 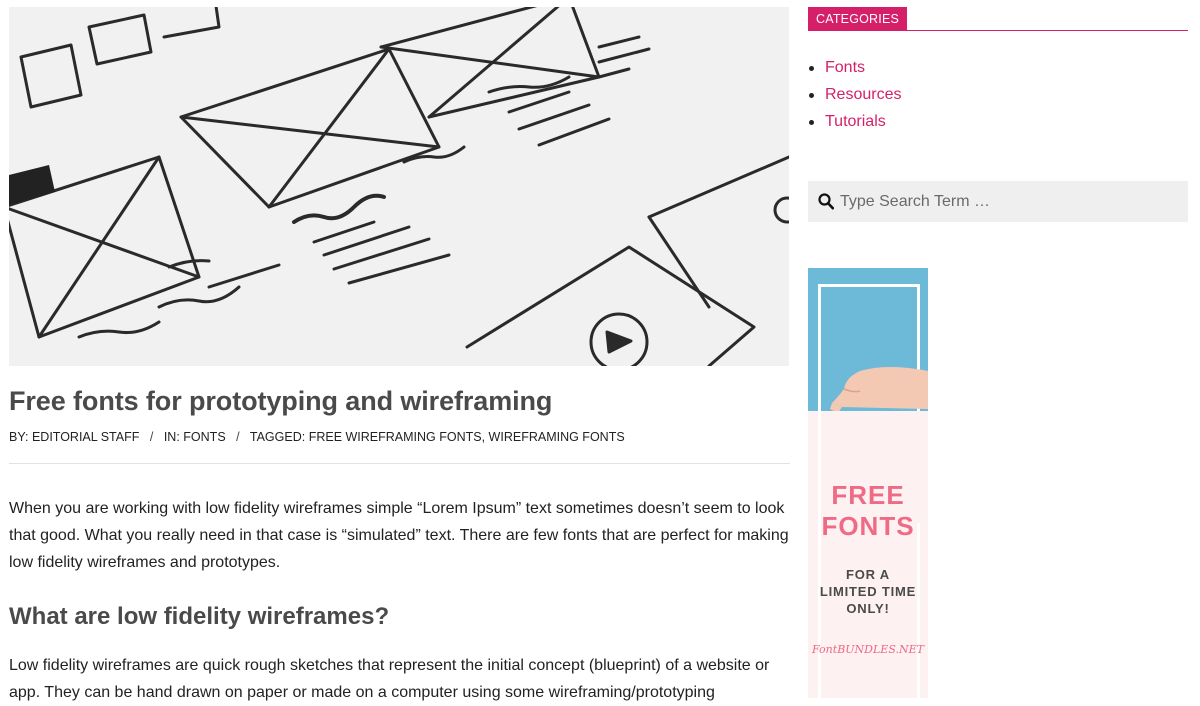 I want to click on category-link: FONTS, so click(x=204, y=437).